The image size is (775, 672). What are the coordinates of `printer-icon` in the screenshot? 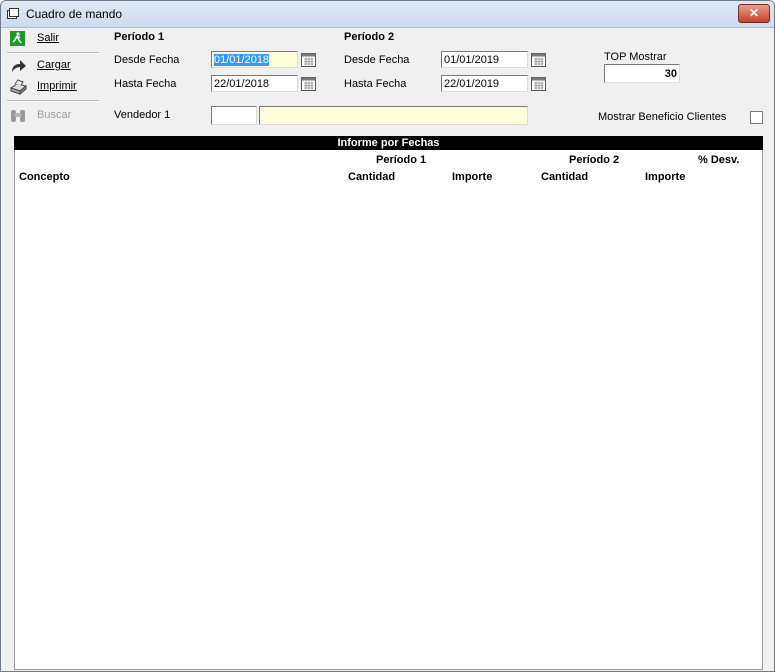 It's located at (18, 87).